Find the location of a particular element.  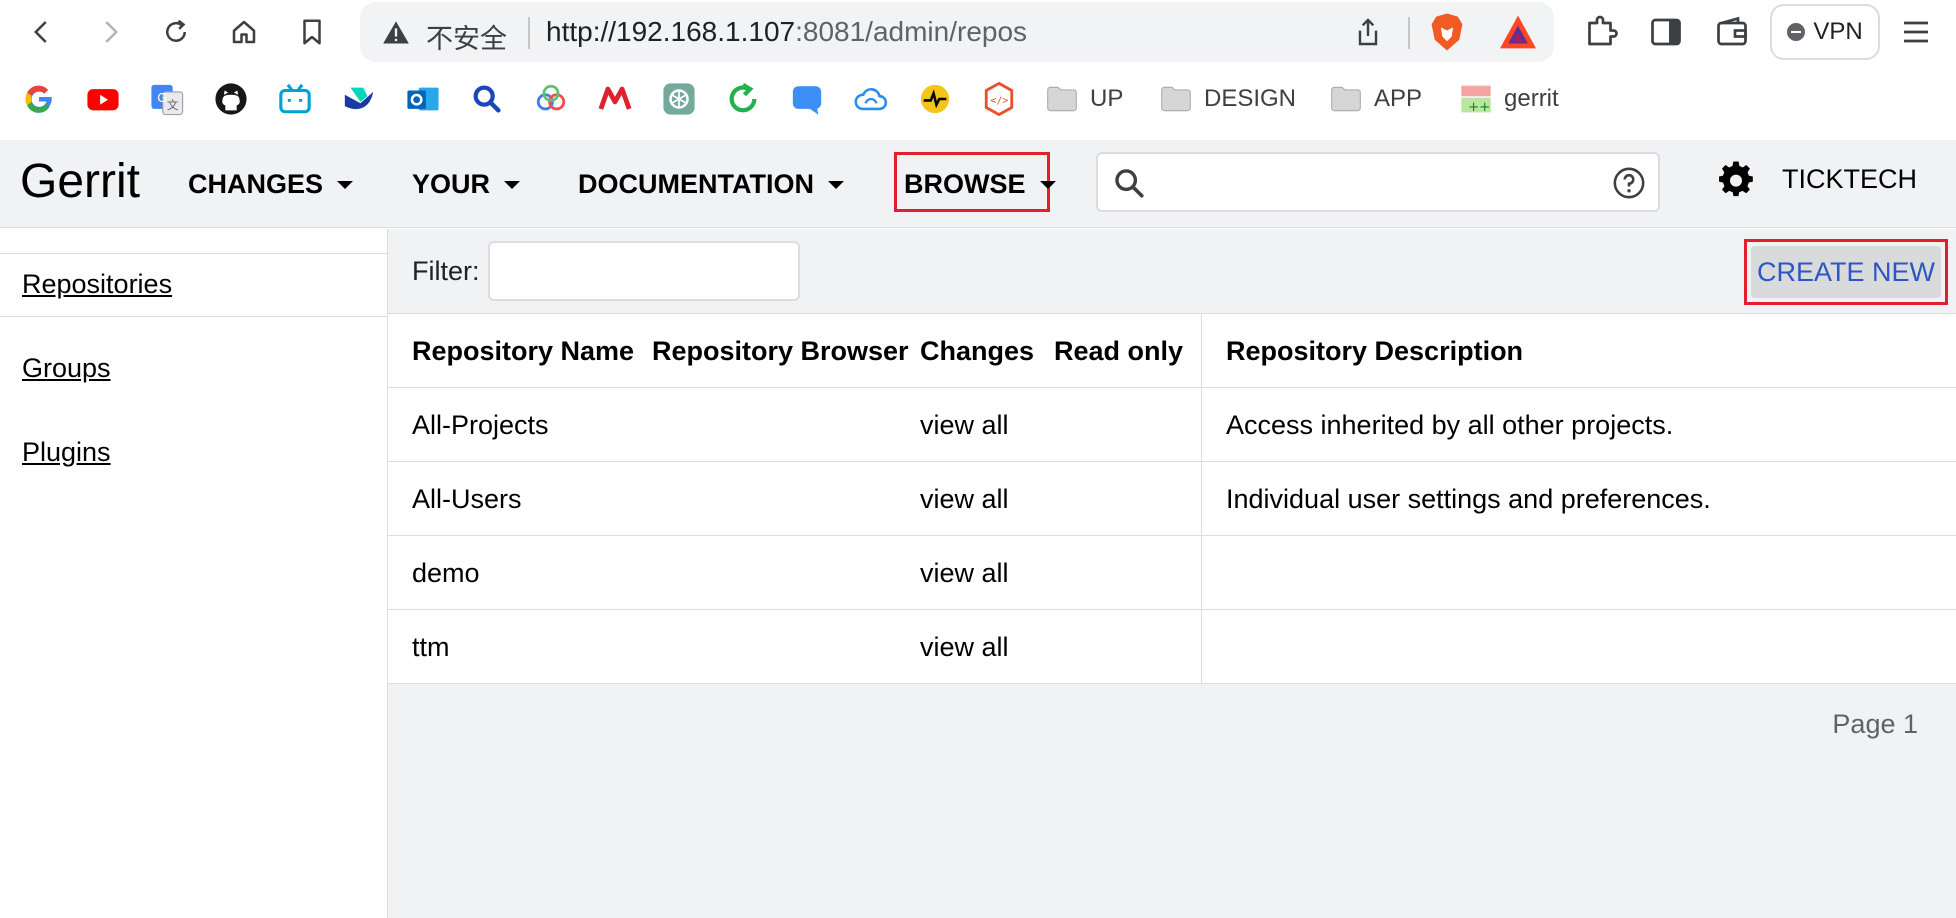

menu-documentation-label: DOCUMENTATION is located at coordinates (696, 183).